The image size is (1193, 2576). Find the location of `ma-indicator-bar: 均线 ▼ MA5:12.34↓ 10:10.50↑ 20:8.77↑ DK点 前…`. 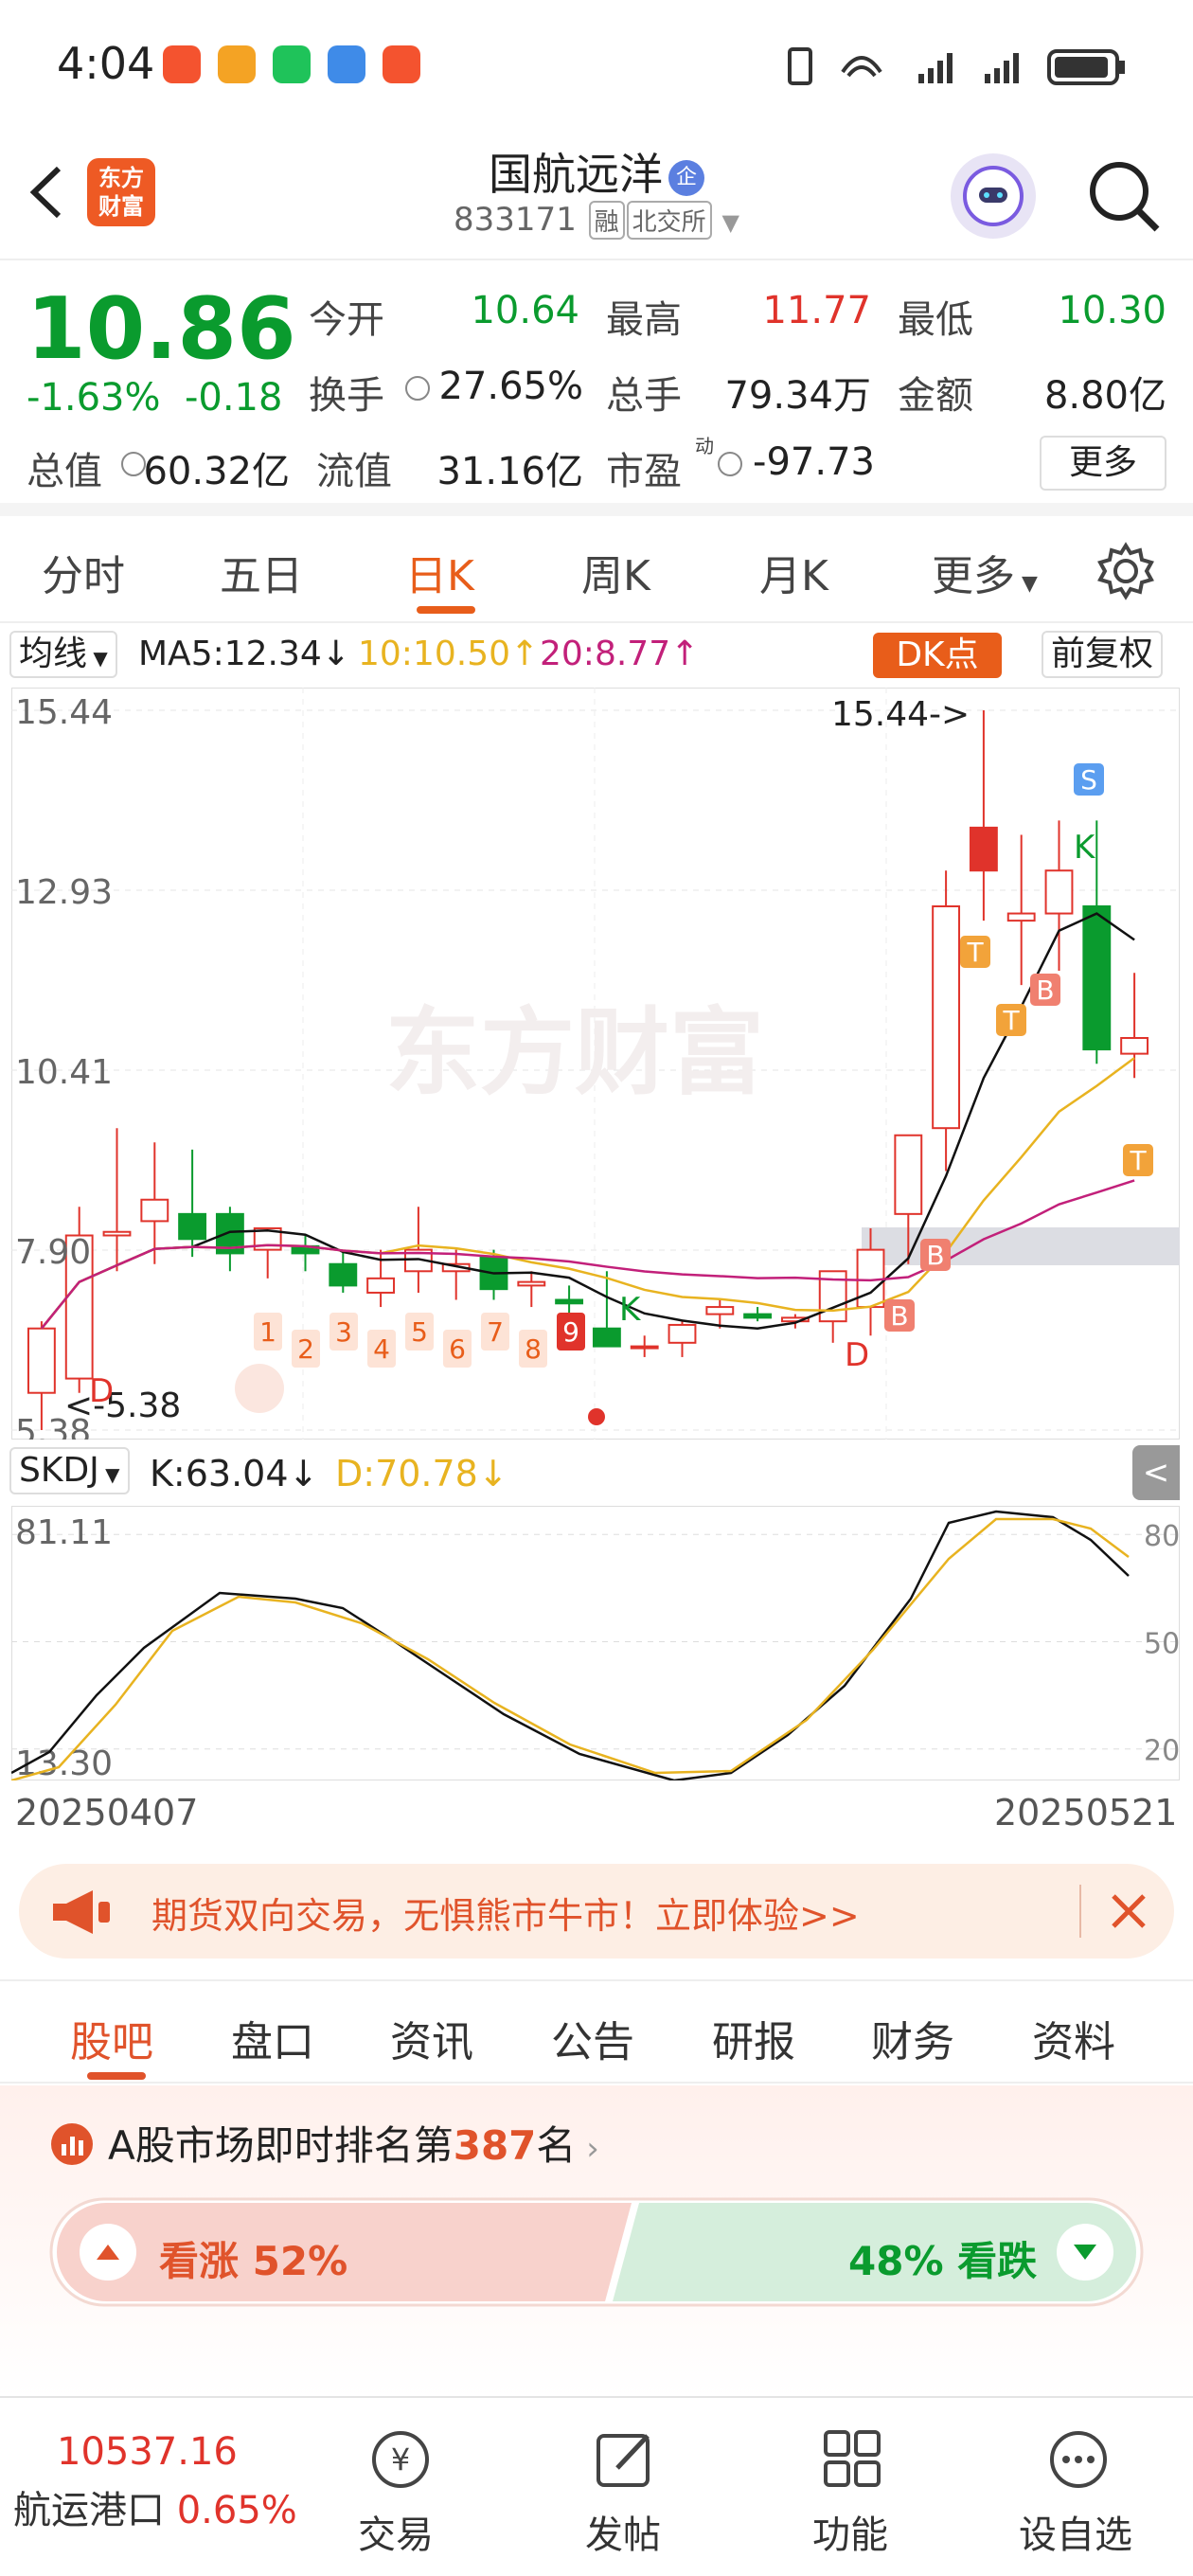

ma-indicator-bar: 均线 ▼ MA5:12.34↓ 10:10.50↑ 20:8.77↑ DK点 前… is located at coordinates (596, 655).